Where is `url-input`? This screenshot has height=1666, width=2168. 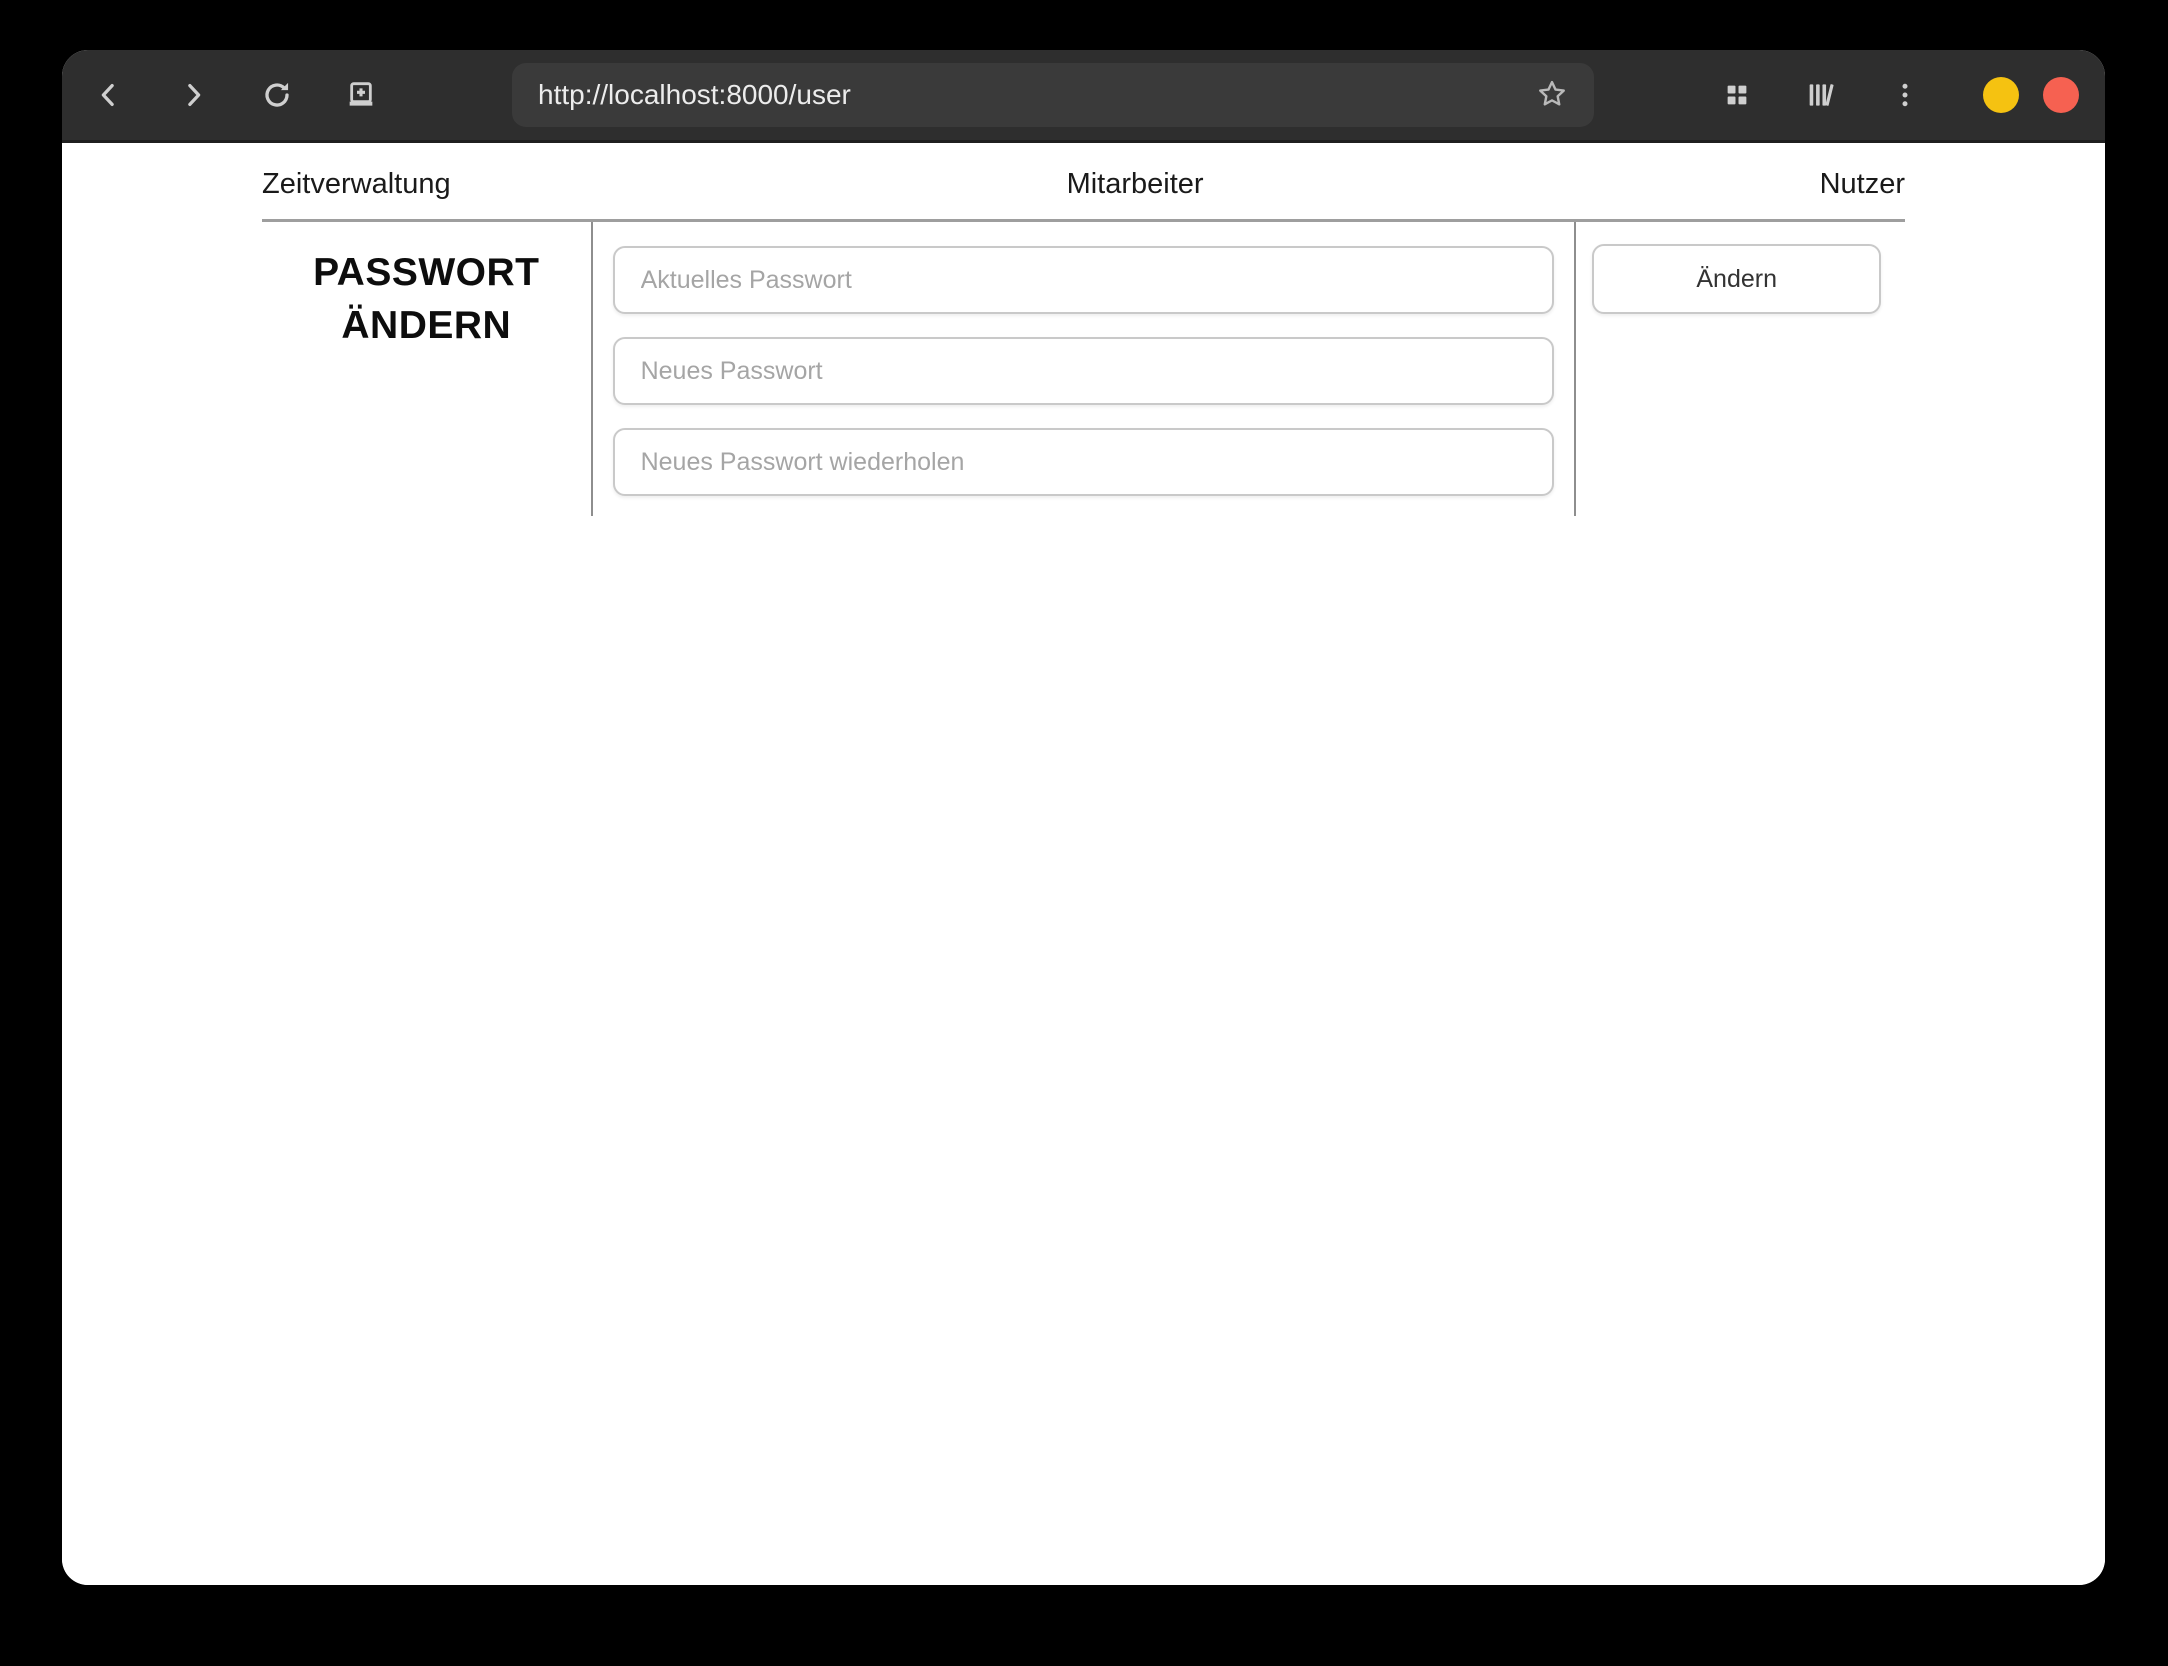 url-input is located at coordinates (1034, 95).